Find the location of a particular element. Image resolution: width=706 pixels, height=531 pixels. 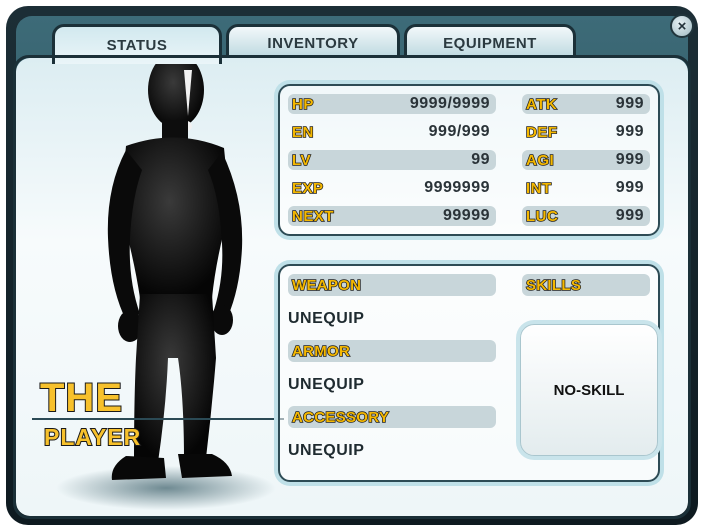

stat-value: 9999999 is located at coordinates (457, 187).